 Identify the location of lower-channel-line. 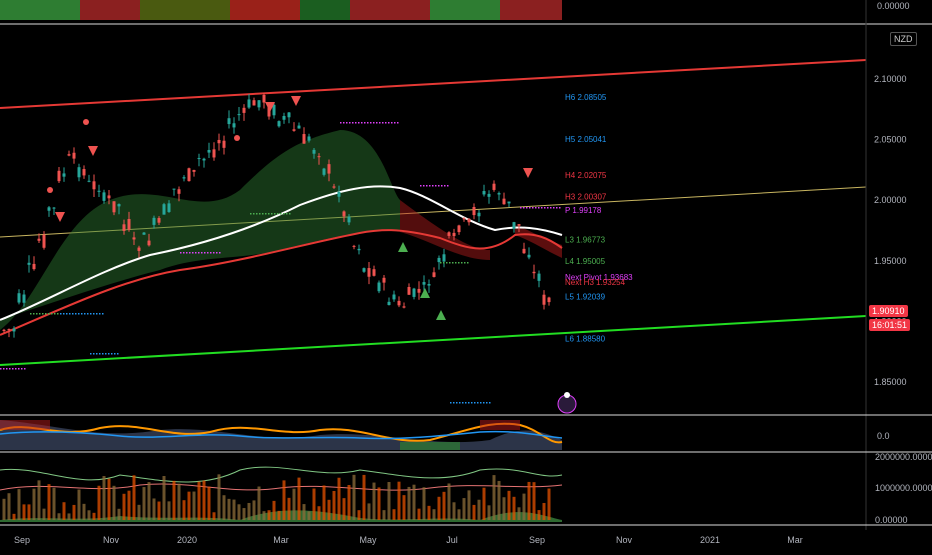
(433, 340).